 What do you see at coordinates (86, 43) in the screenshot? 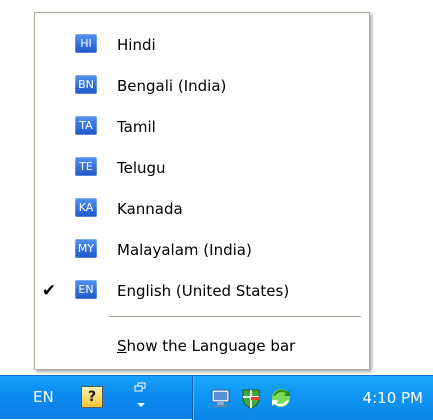
I see `language-code-icon: HI` at bounding box center [86, 43].